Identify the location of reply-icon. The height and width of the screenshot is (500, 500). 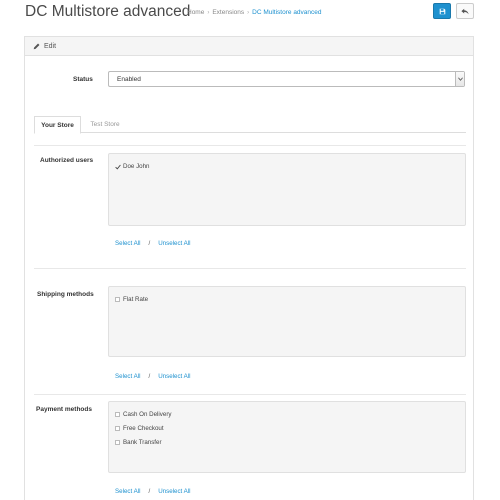
(465, 11).